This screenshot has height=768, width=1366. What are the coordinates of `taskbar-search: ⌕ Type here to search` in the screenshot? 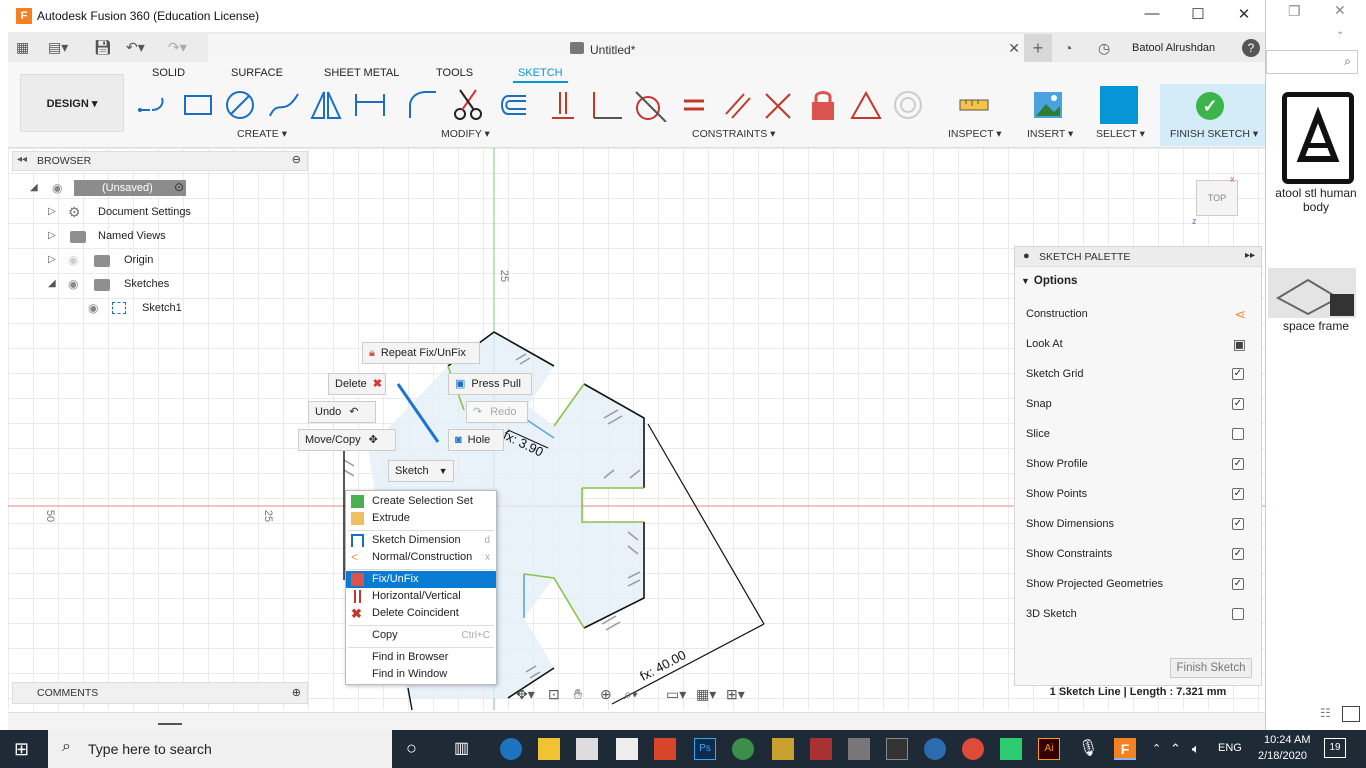 It's located at (220, 749).